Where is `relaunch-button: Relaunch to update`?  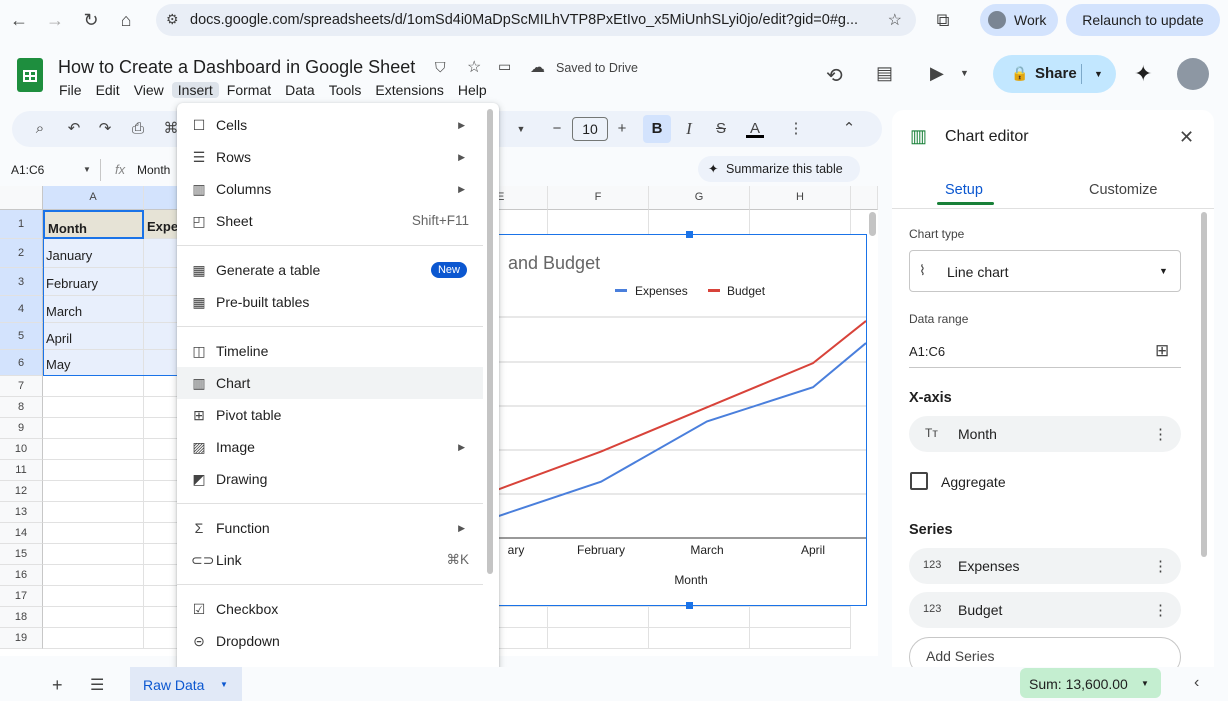 relaunch-button: Relaunch to update is located at coordinates (1143, 20).